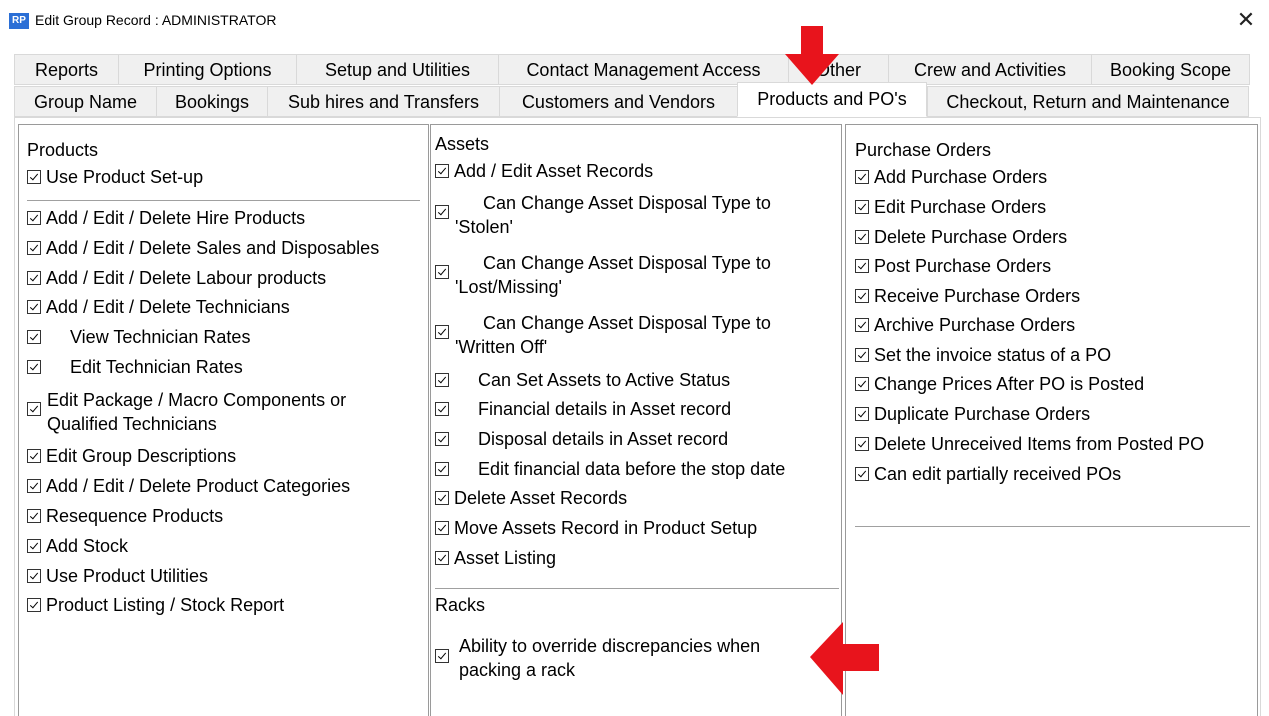  I want to click on checkbox-hire-products: Add / Edit / Delete Hire Products, so click(166, 218).